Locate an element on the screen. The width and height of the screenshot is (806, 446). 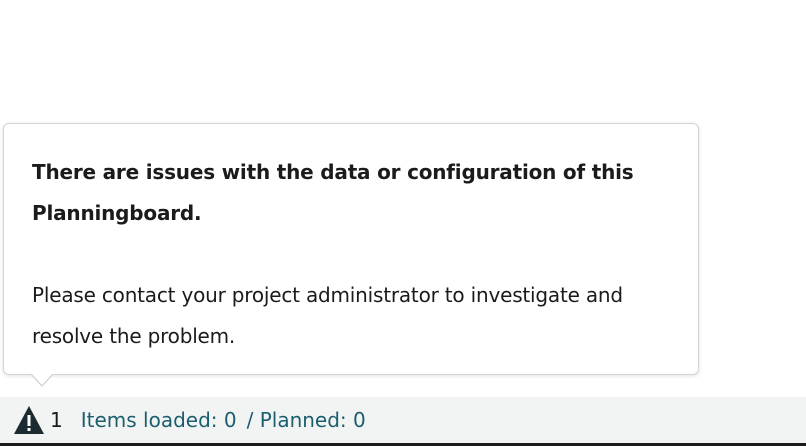
warning-triangle-icon is located at coordinates (29, 420).